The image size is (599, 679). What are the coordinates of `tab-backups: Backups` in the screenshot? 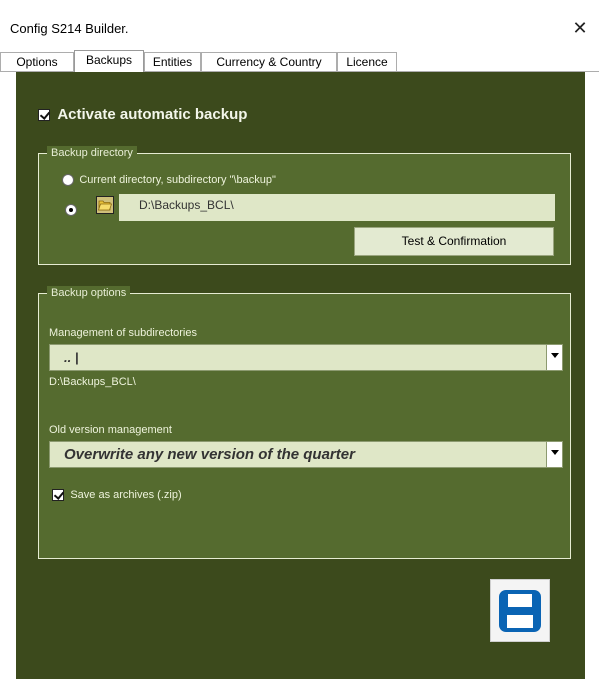 It's located at (109, 61).